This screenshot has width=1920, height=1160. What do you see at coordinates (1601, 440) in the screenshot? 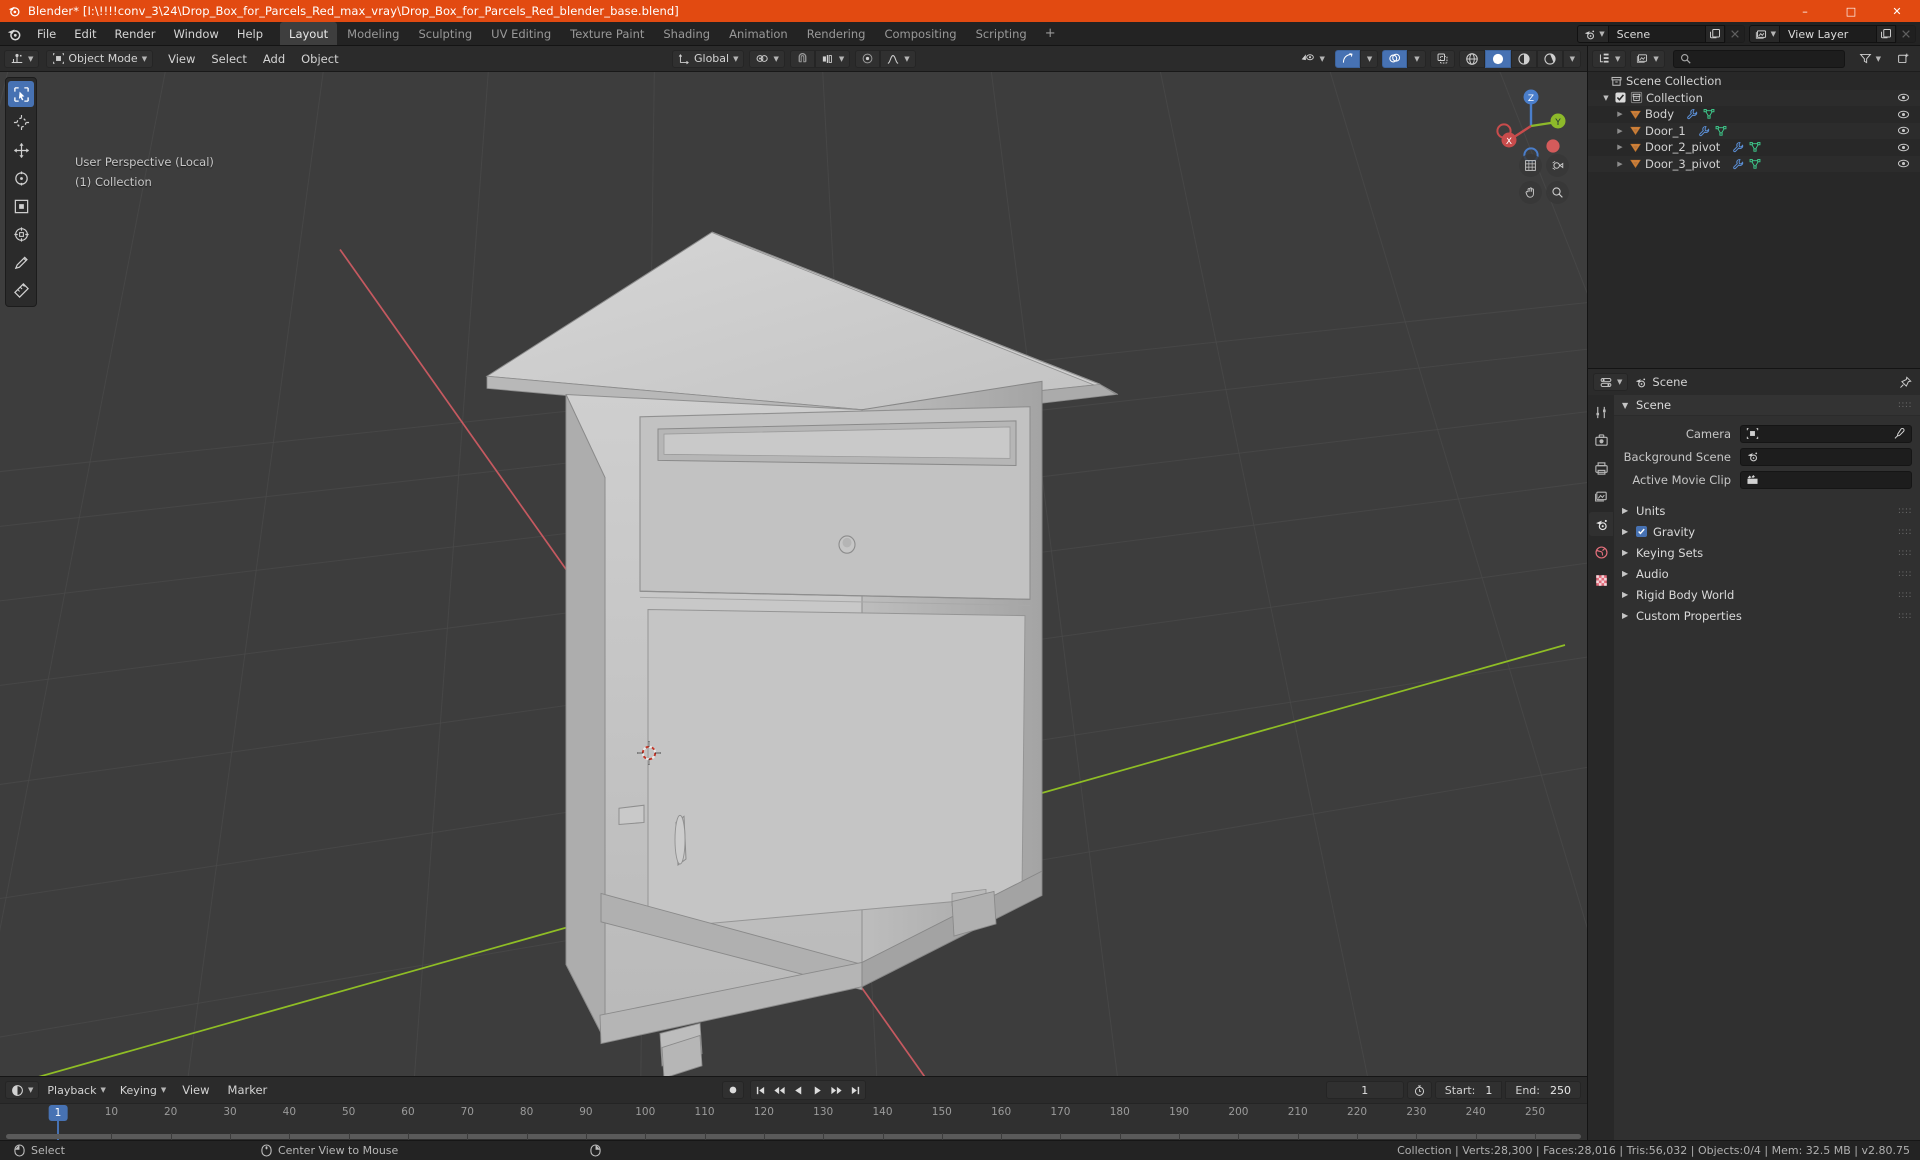
I see `properties-tab-render` at bounding box center [1601, 440].